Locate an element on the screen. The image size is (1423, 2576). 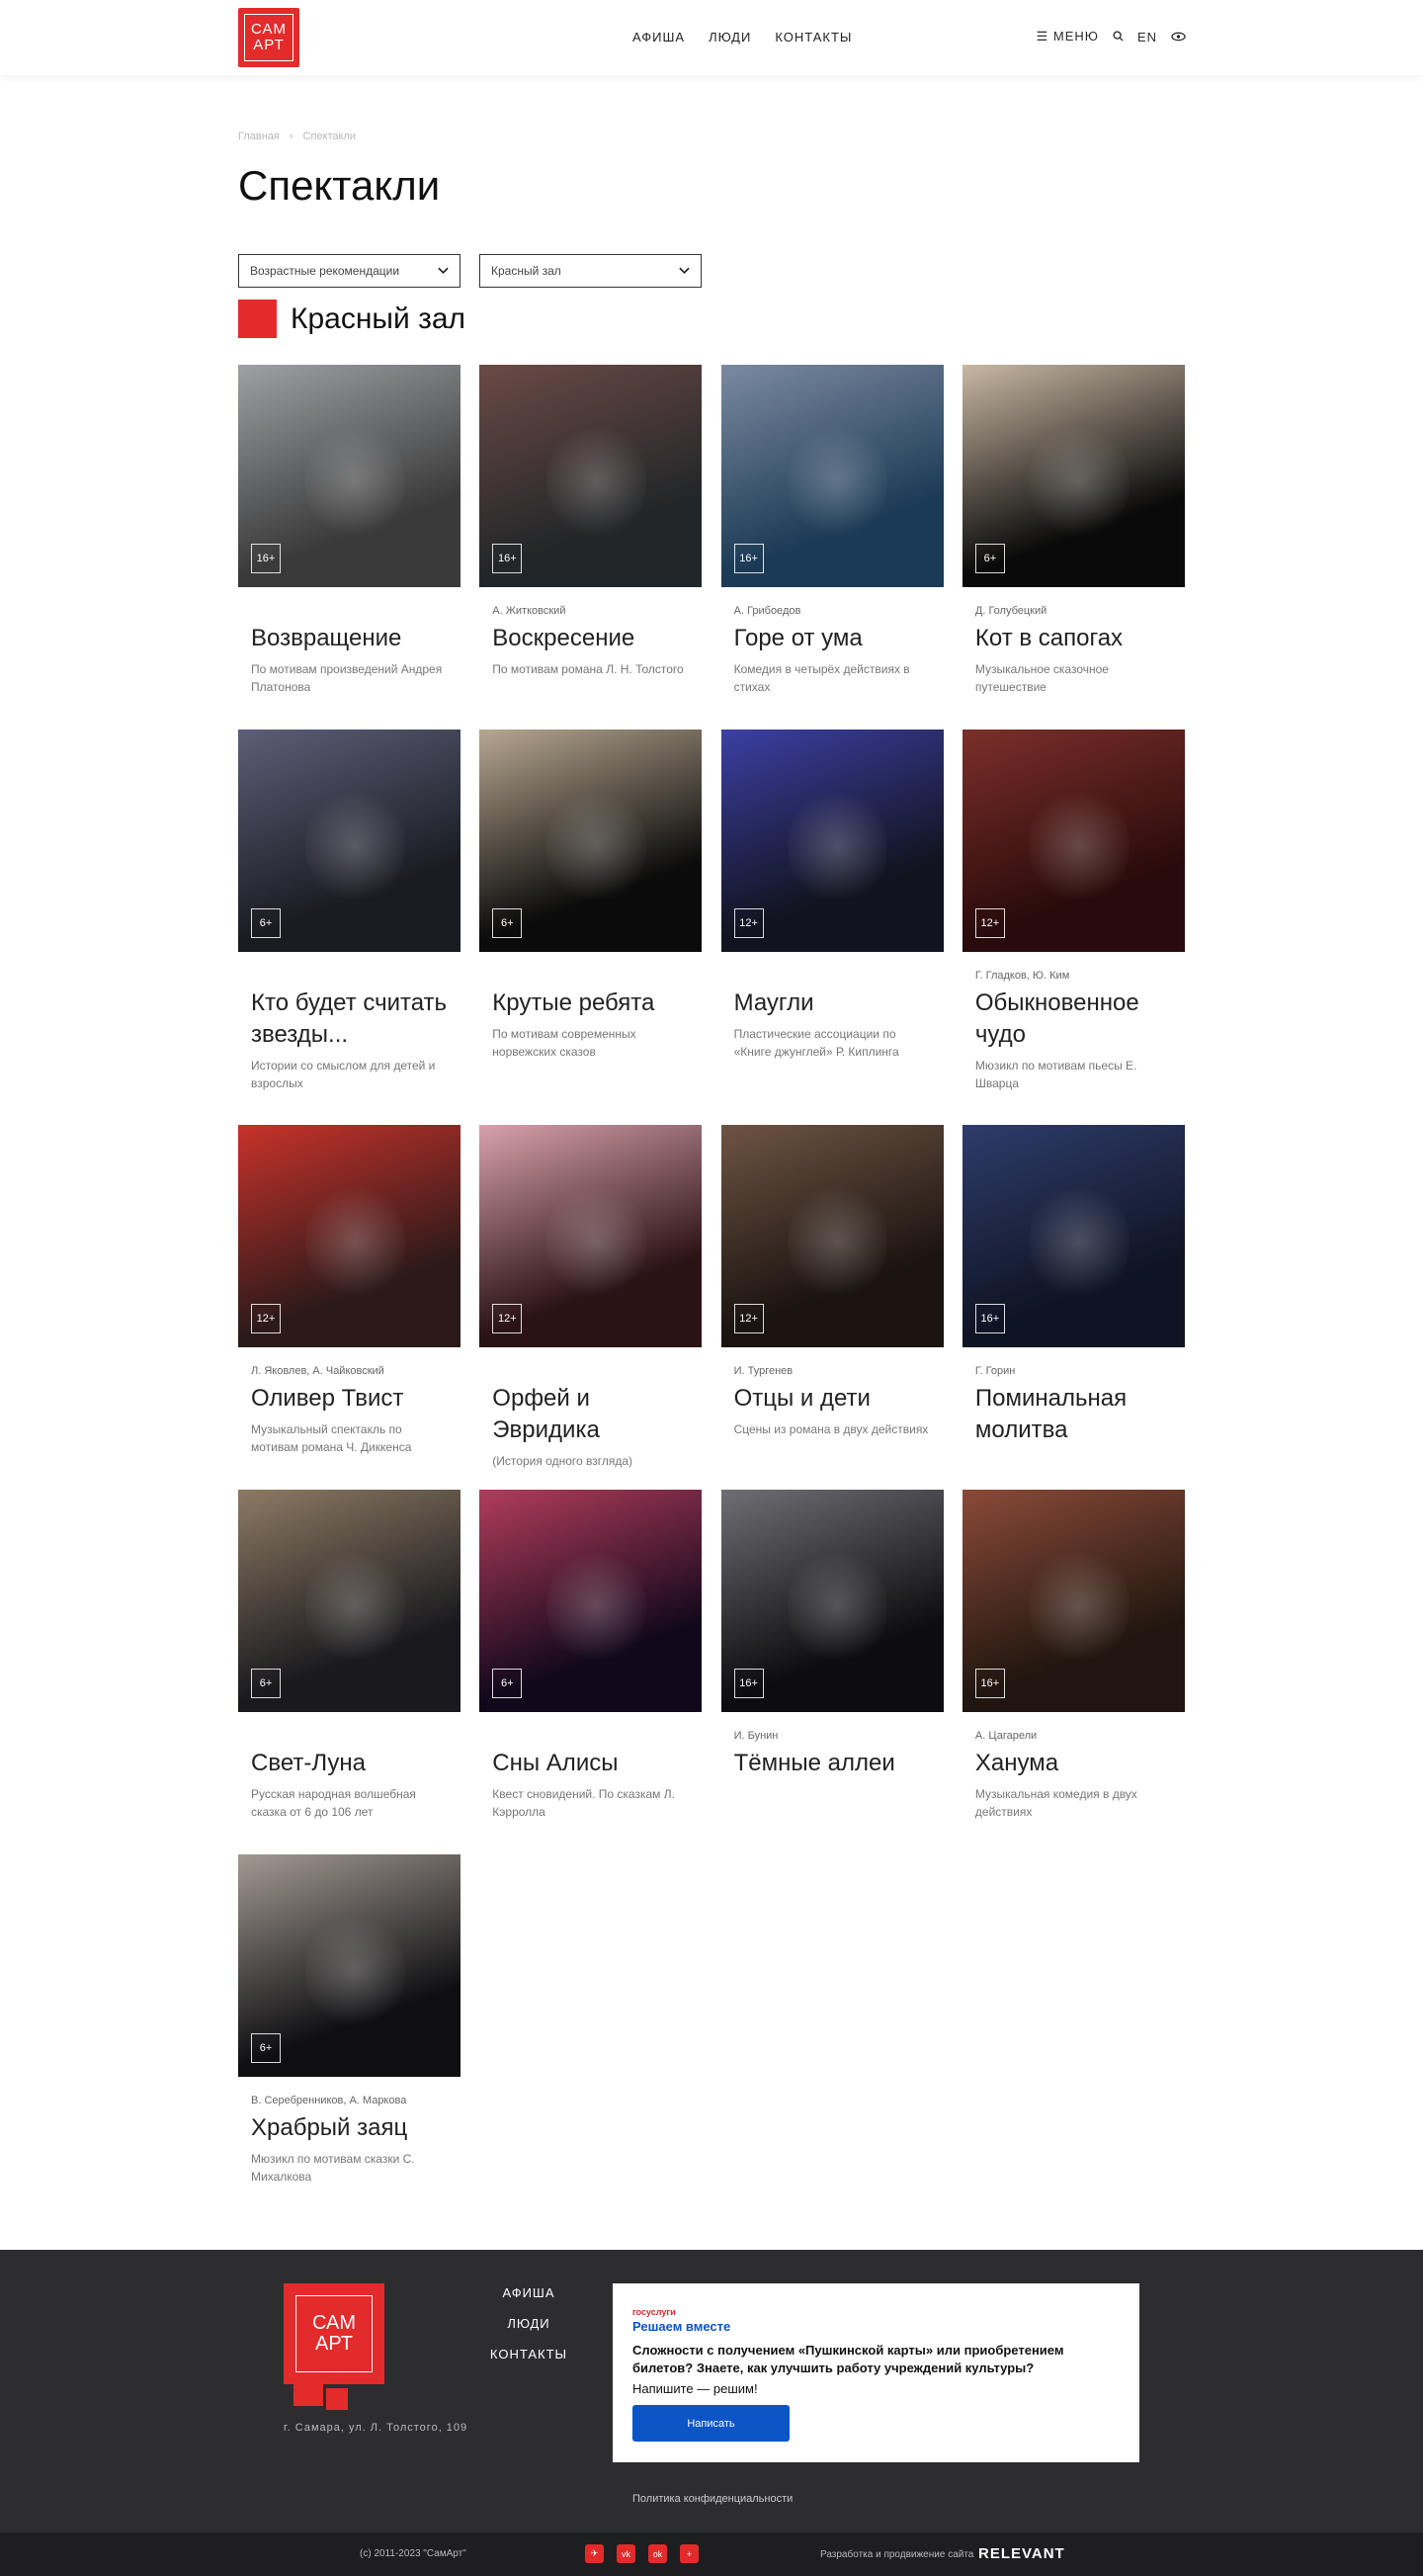
performance-description: Квест сновидений. По сказкам Л. Кэрролла is located at coordinates (583, 1803).